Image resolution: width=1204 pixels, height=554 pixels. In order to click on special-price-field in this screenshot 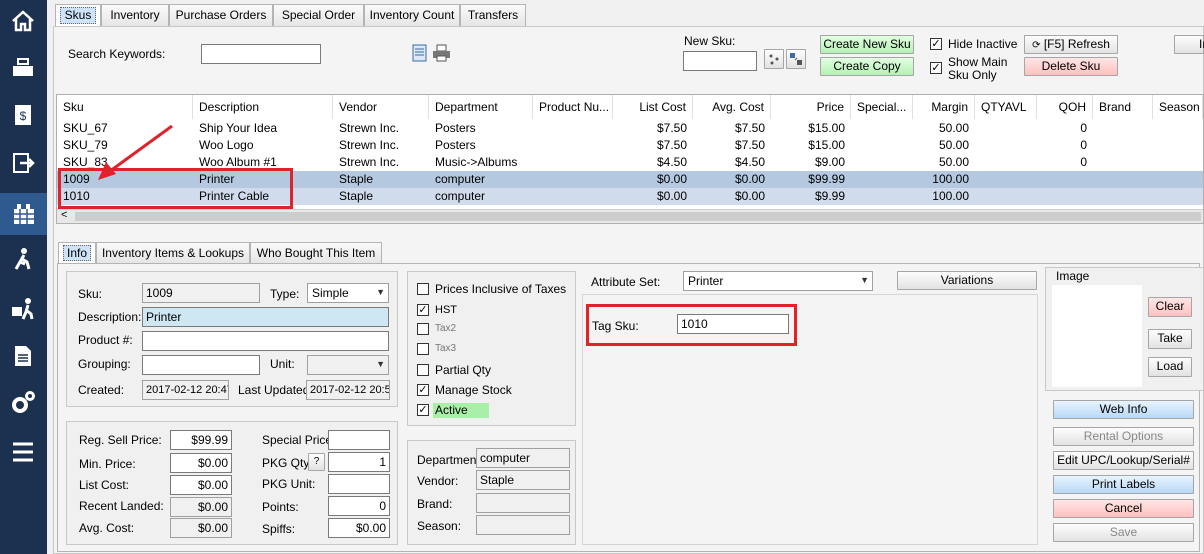, I will do `click(359, 440)`.